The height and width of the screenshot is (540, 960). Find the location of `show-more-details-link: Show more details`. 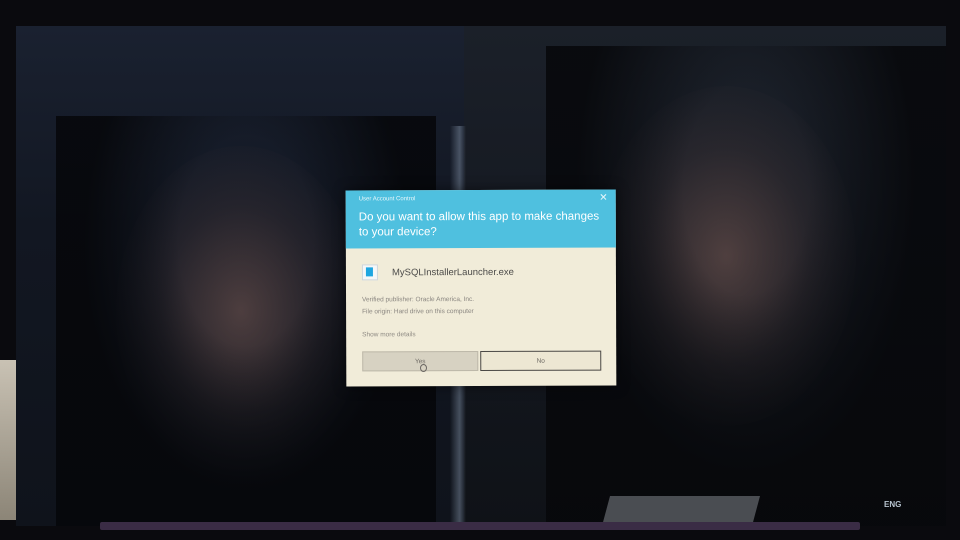

show-more-details-link: Show more details is located at coordinates (389, 334).